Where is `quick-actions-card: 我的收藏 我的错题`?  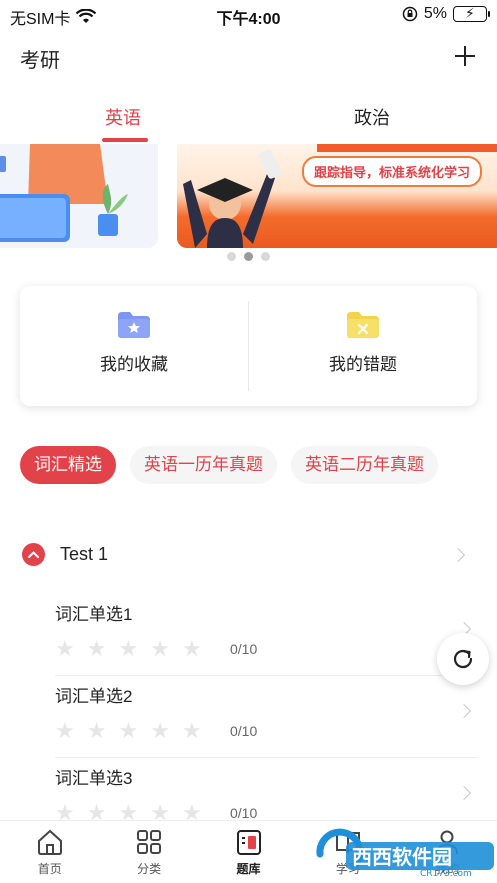 quick-actions-card: 我的收藏 我的错题 is located at coordinates (248, 346).